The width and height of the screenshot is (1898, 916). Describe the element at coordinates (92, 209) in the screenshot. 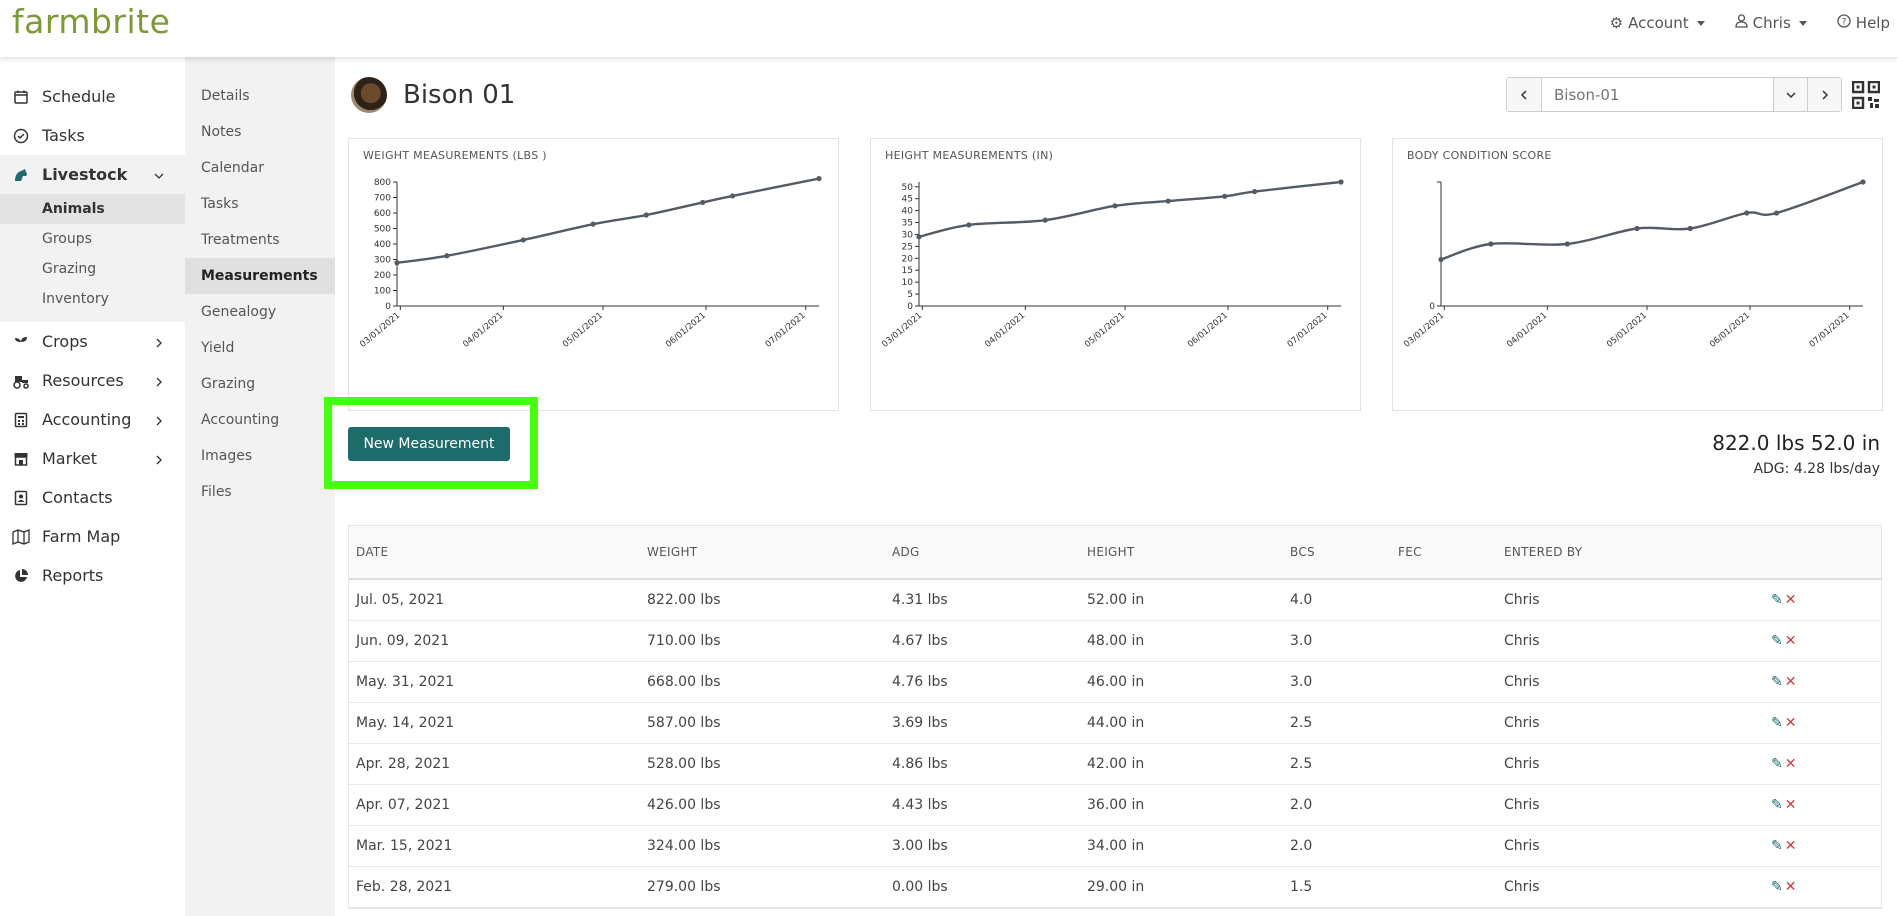

I see `sidebar-subitem-animals: Animals` at that location.